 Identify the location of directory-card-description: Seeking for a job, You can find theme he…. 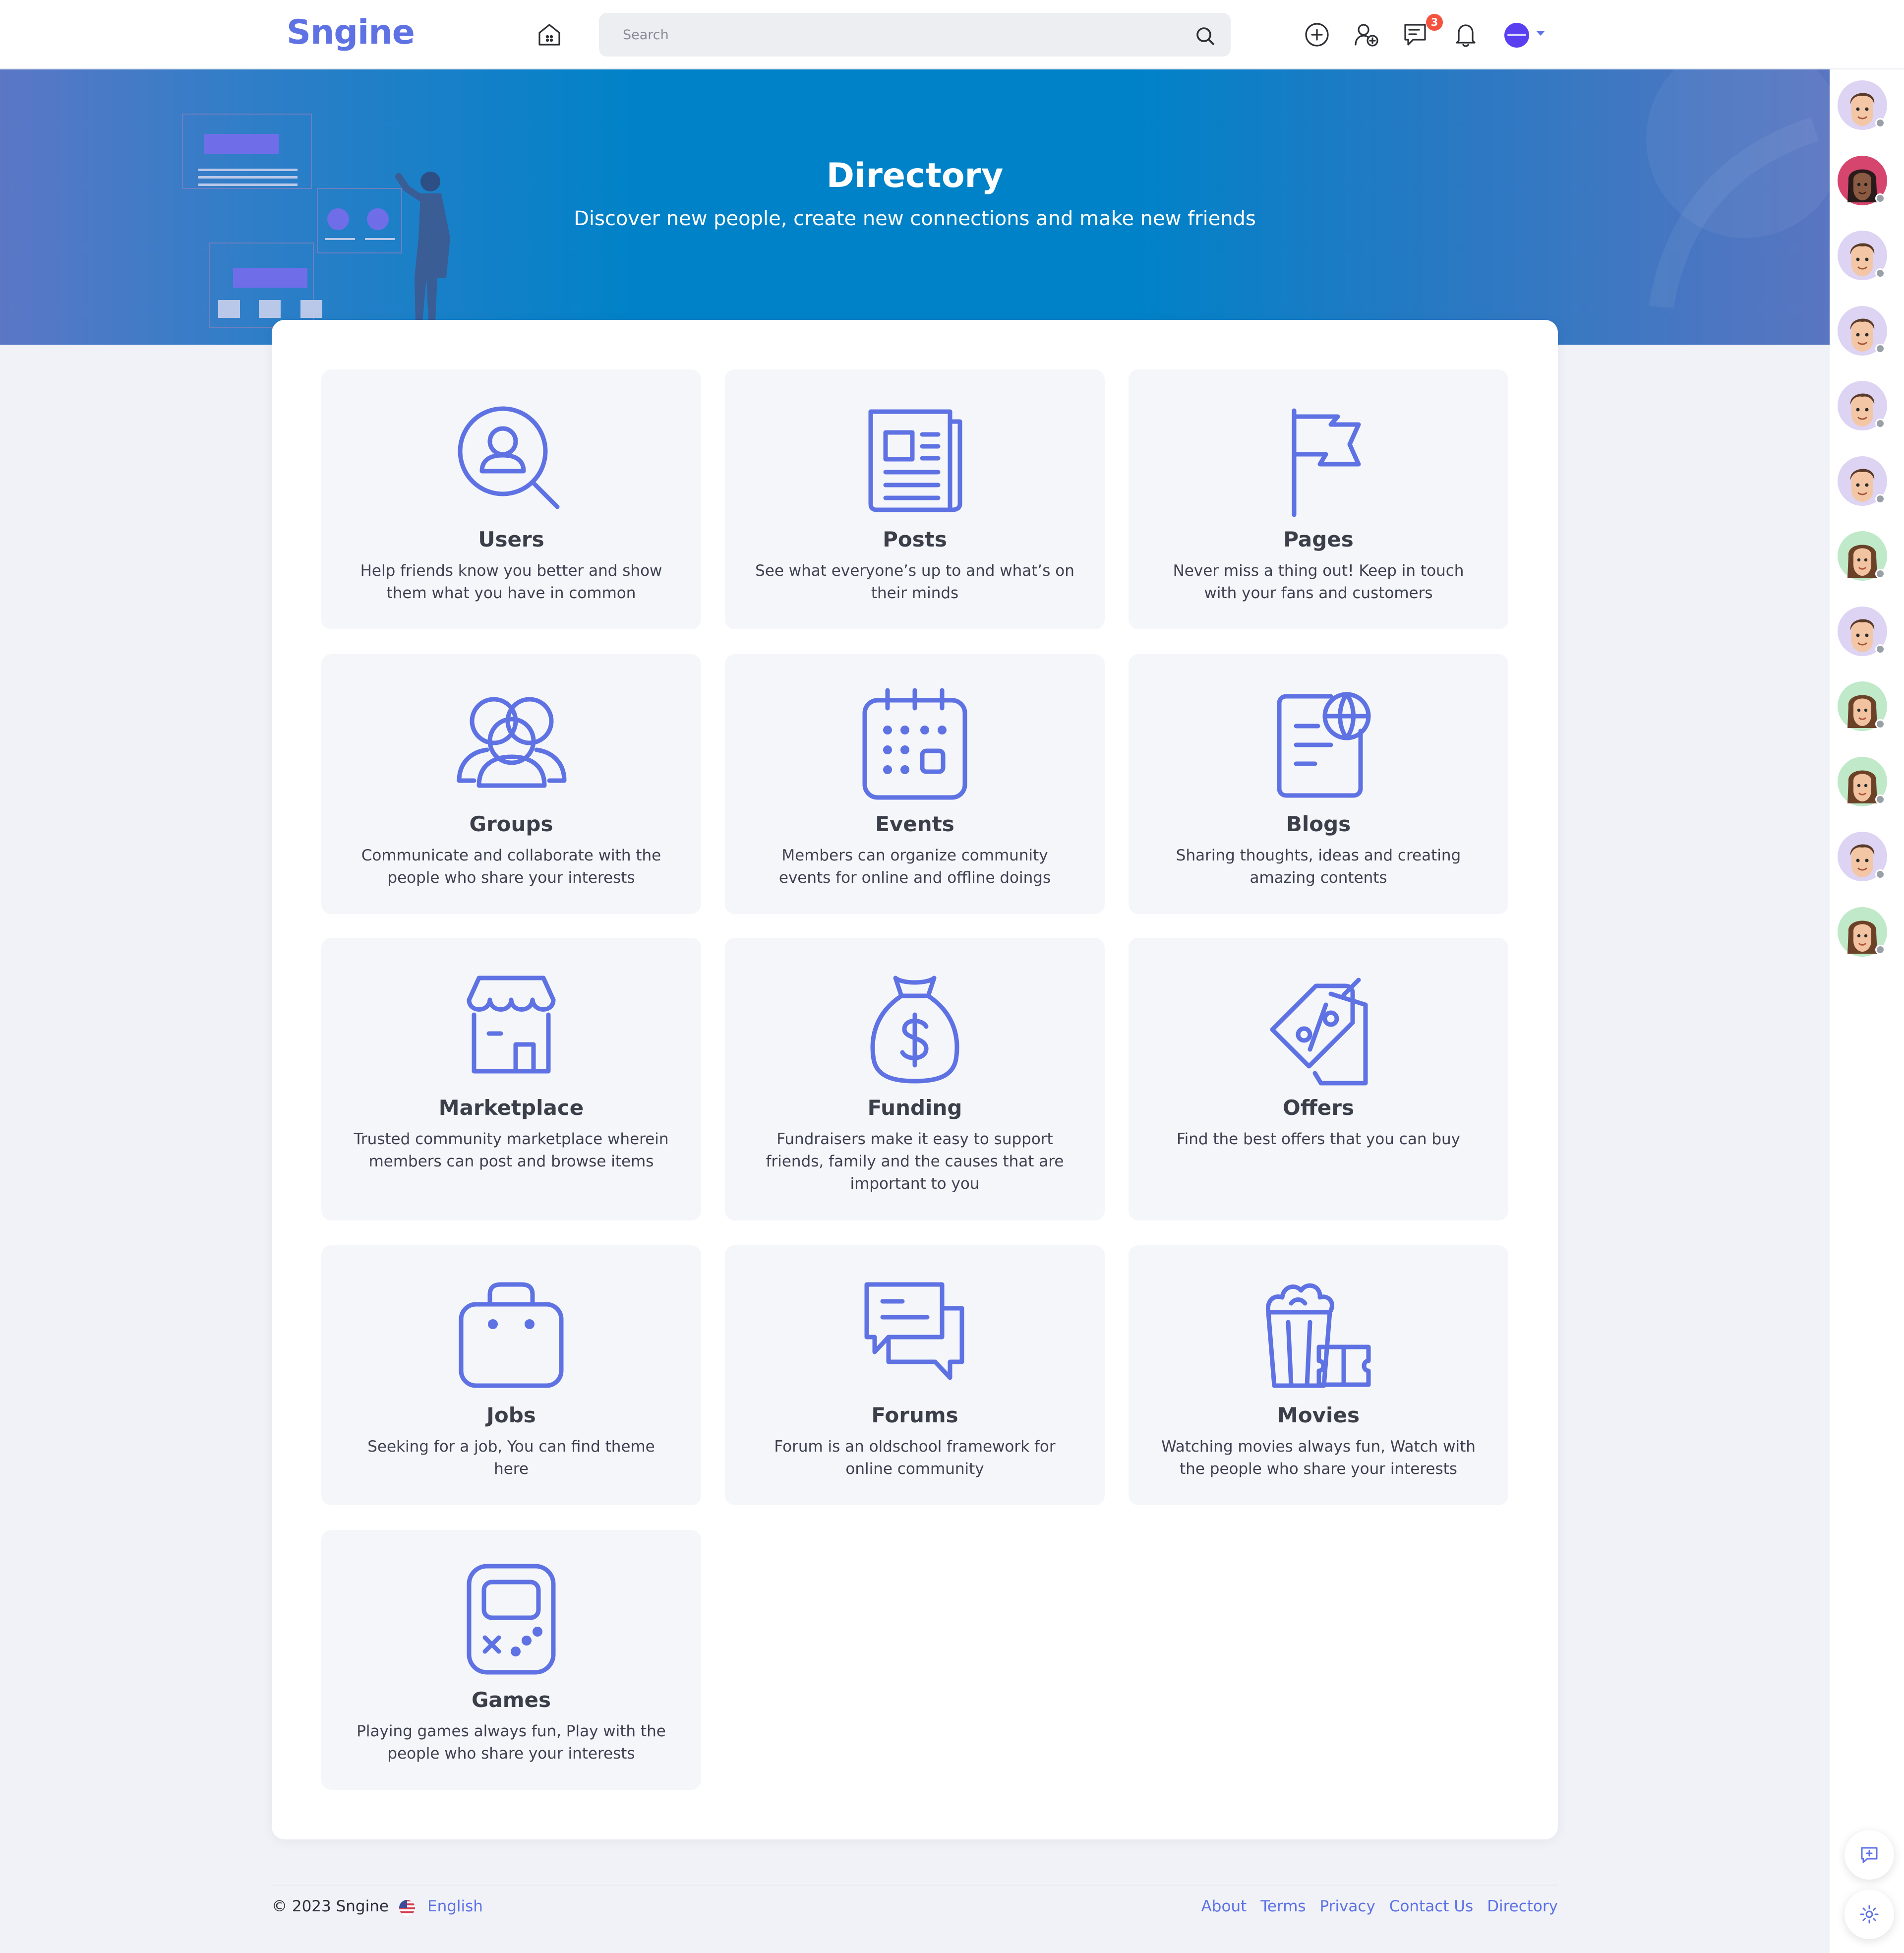
(511, 1458).